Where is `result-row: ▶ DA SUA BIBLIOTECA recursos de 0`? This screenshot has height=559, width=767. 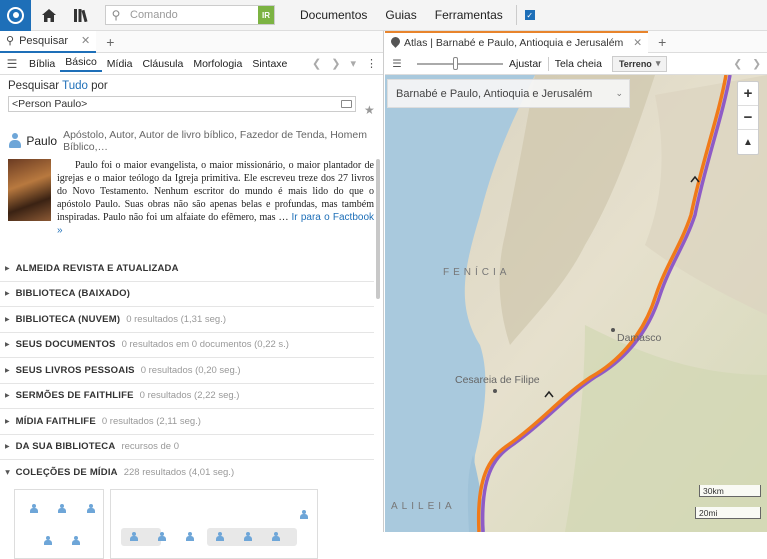 result-row: ▶ DA SUA BIBLIOTECA recursos de 0 is located at coordinates (187, 447).